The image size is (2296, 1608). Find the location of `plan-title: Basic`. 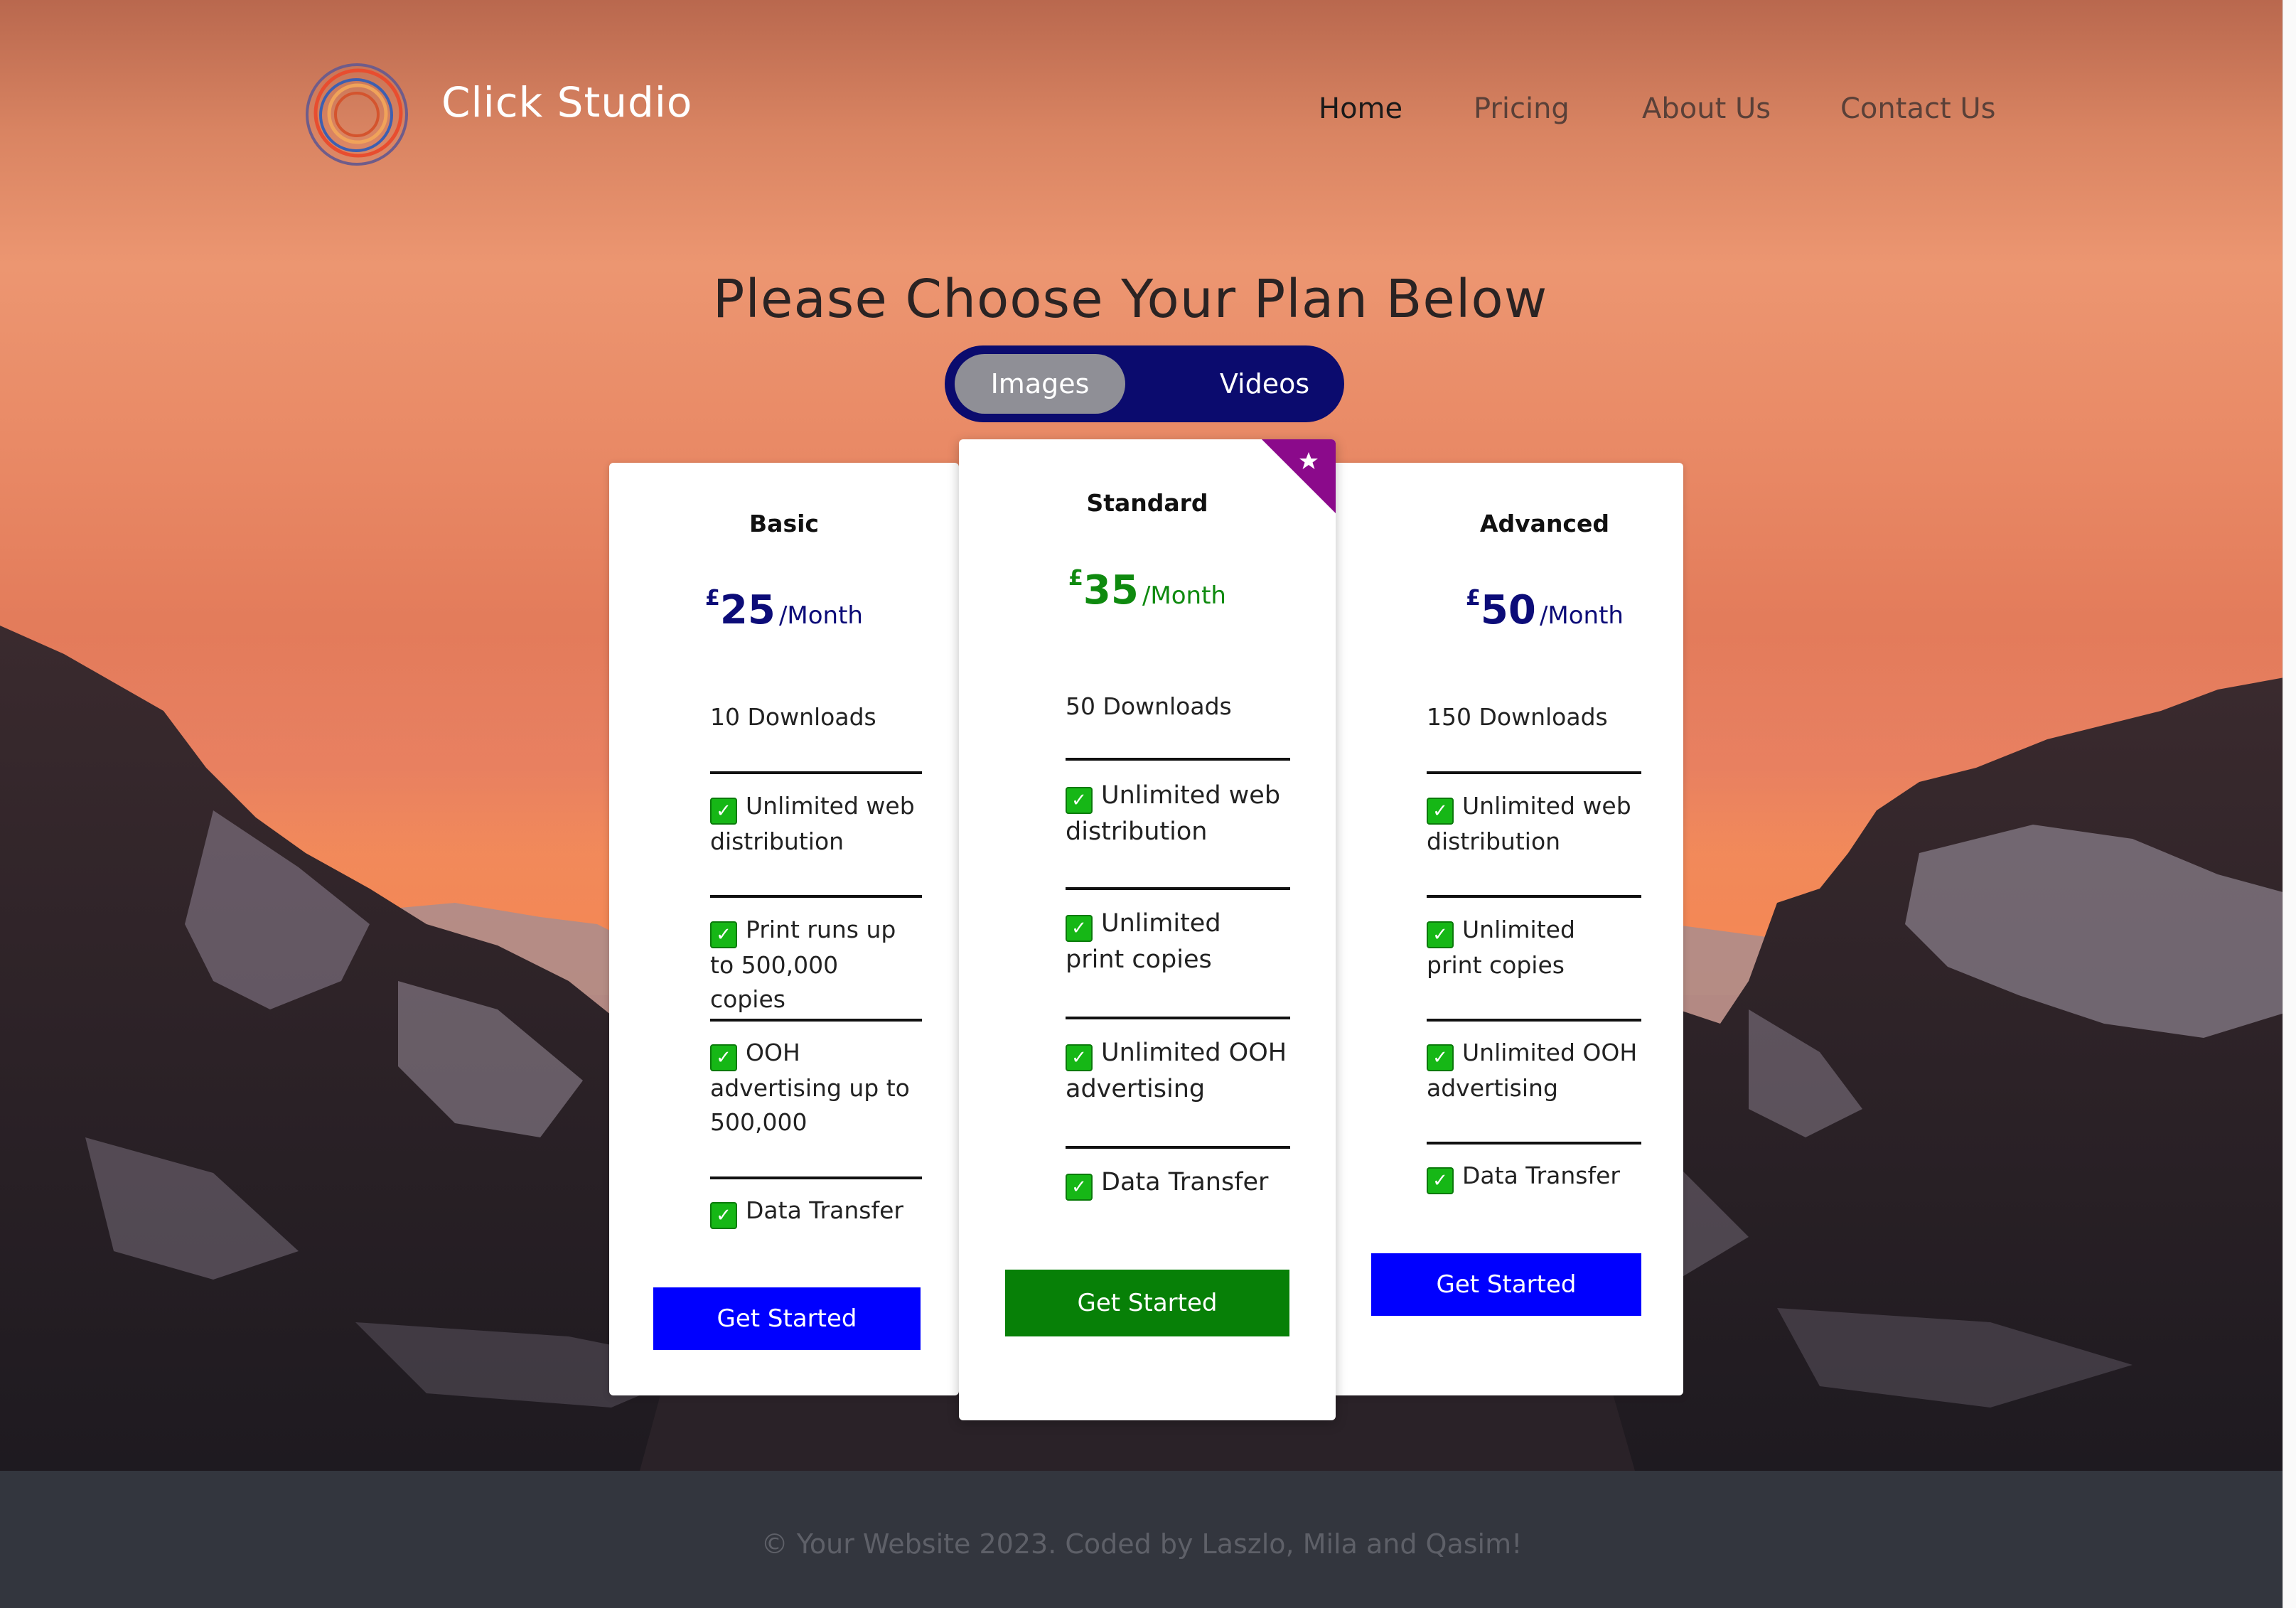

plan-title: Basic is located at coordinates (784, 523).